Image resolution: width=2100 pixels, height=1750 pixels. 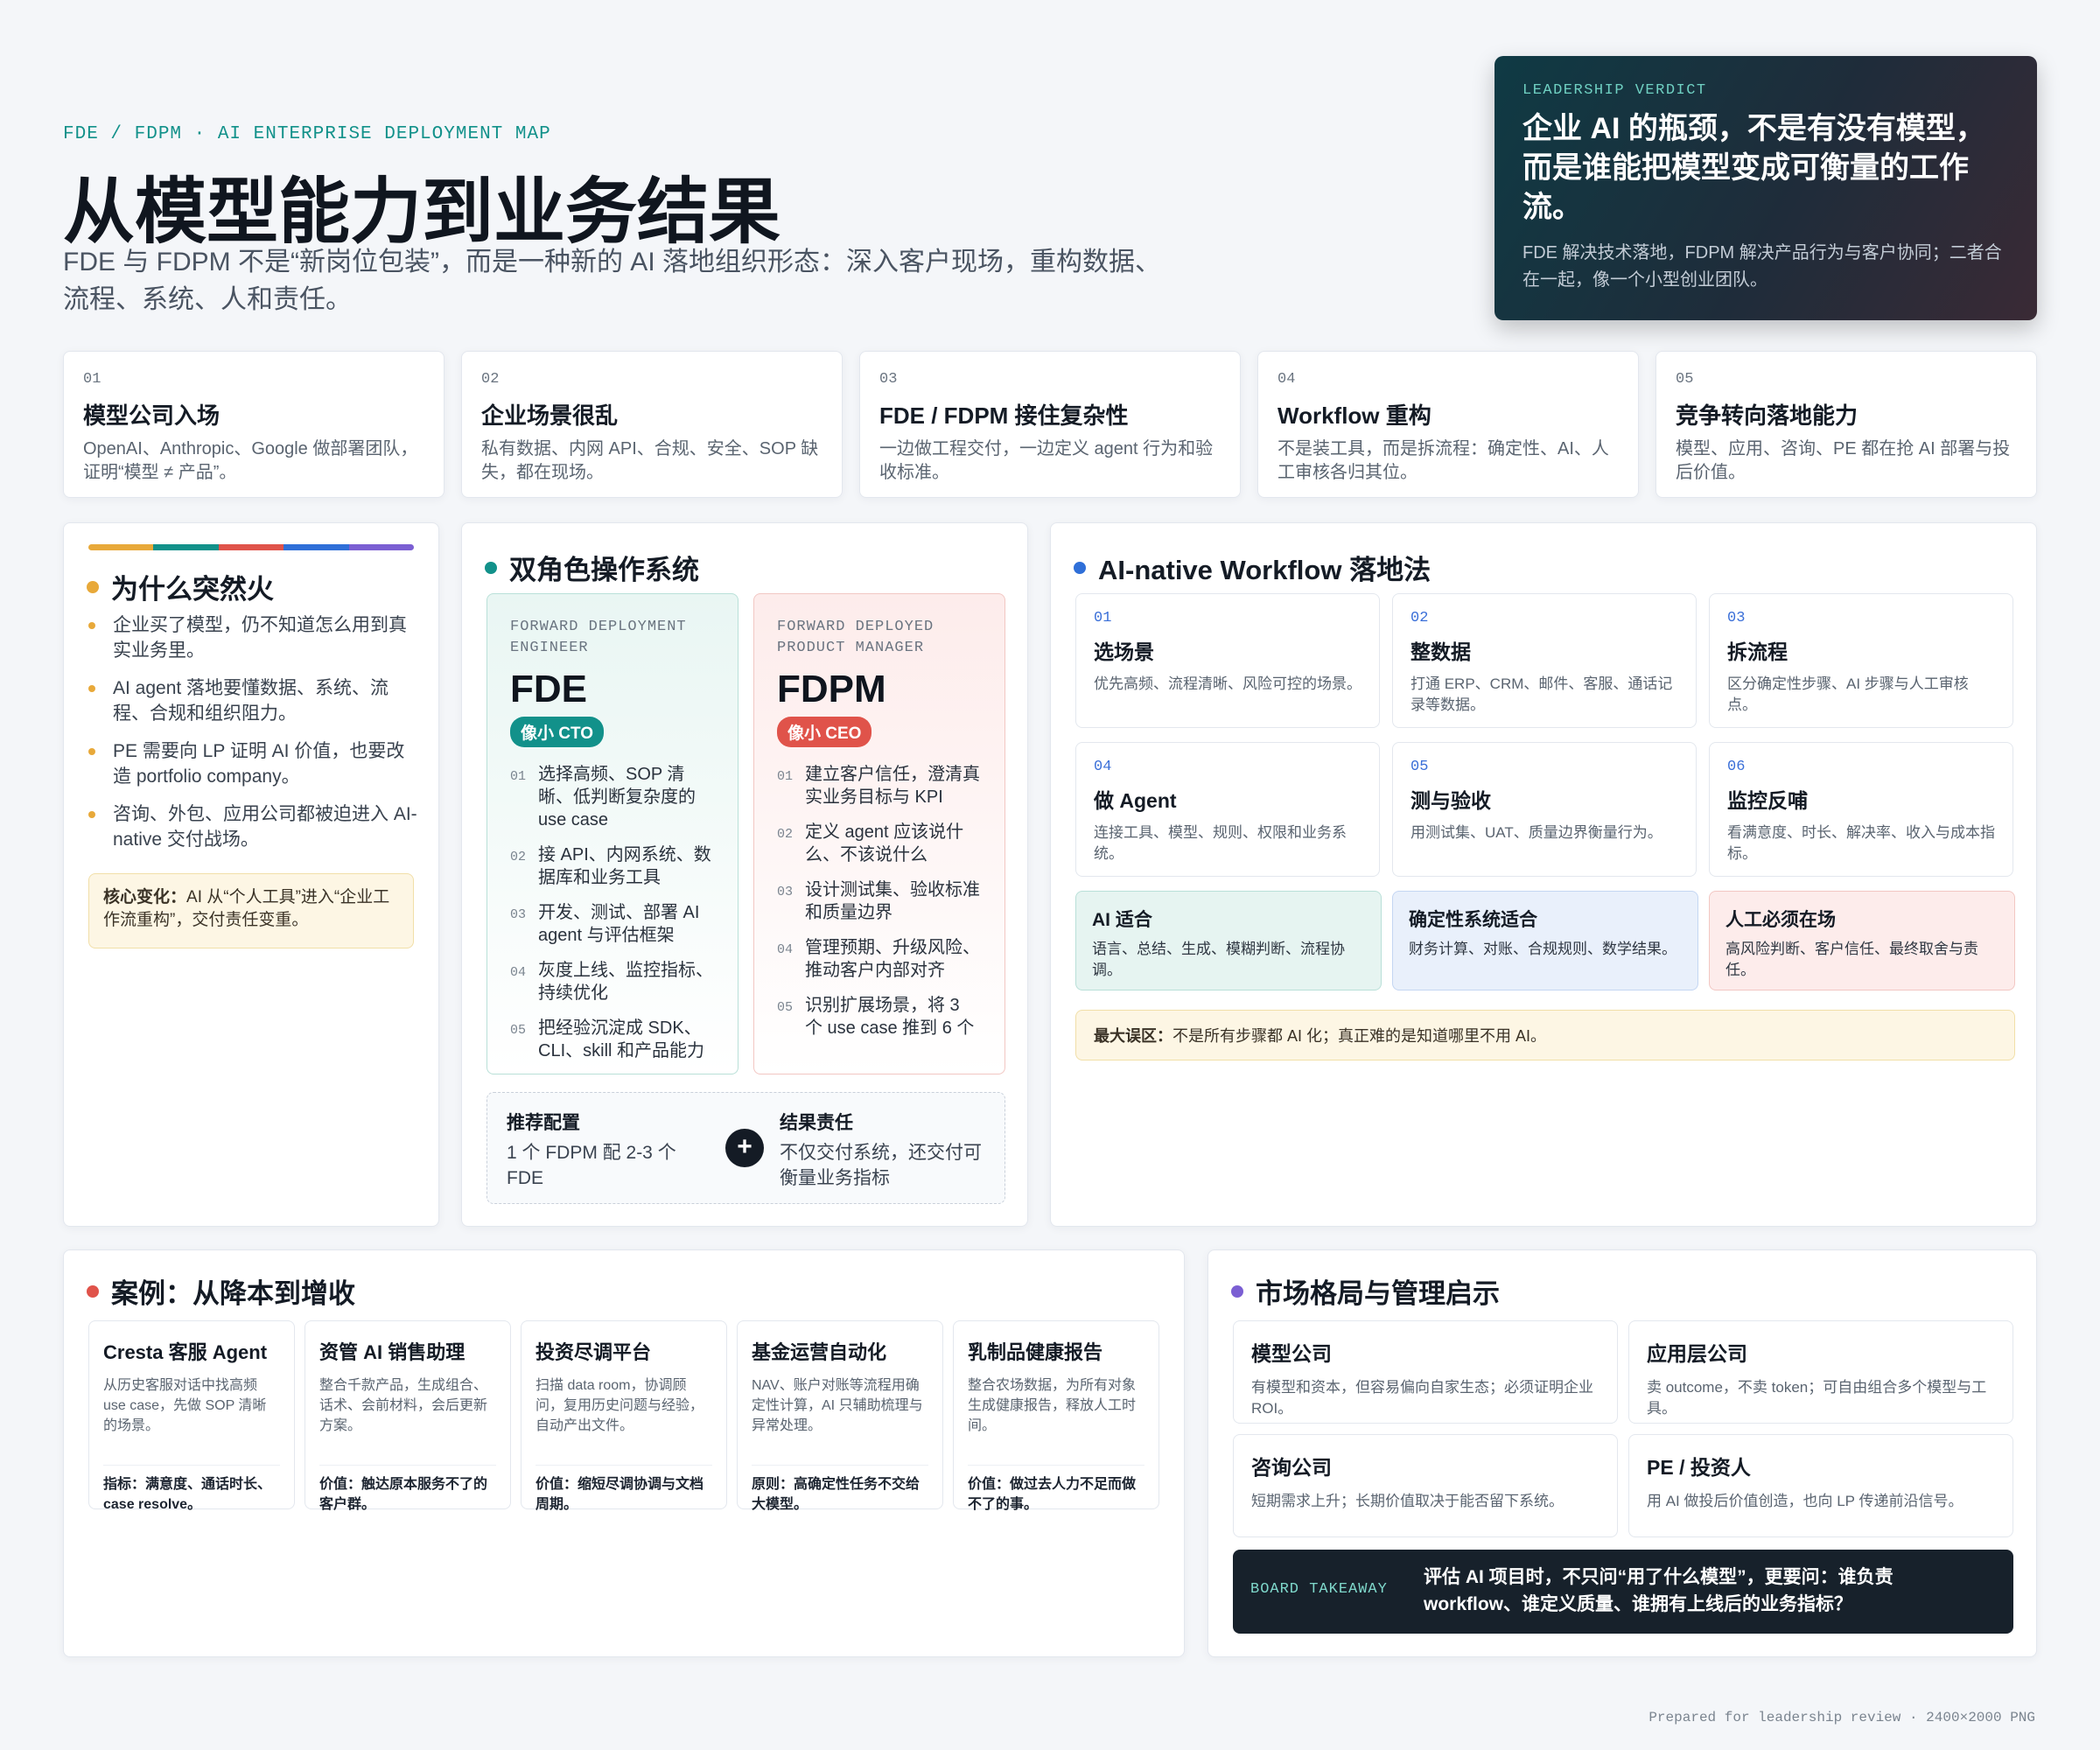 What do you see at coordinates (611, 982) in the screenshot?
I see `list-item: 04 灰度上线、监控指标、持续优化` at bounding box center [611, 982].